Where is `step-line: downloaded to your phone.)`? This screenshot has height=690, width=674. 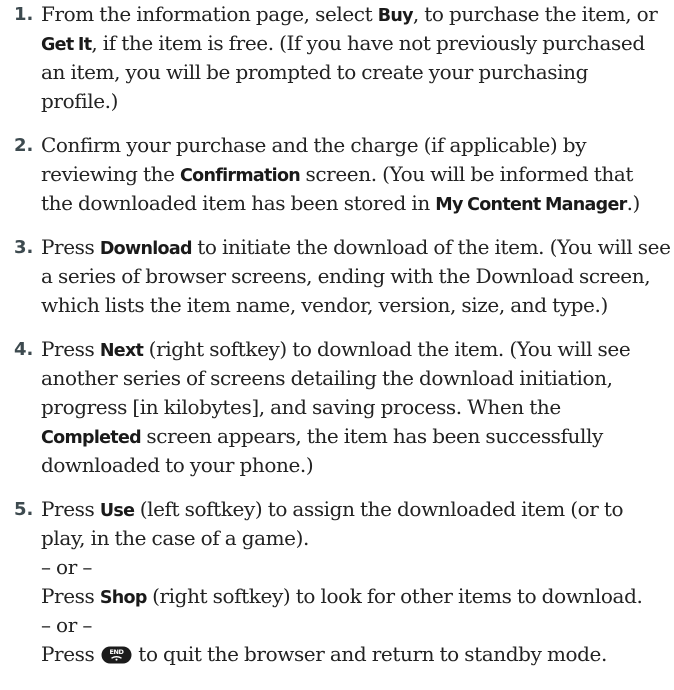 step-line: downloaded to your phone.) is located at coordinates (177, 465).